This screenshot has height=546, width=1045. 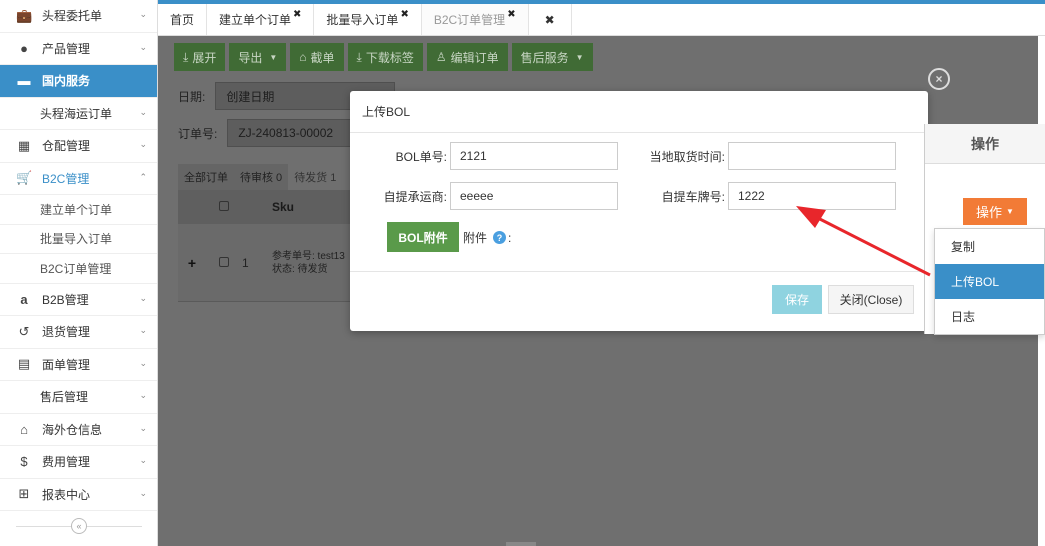 What do you see at coordinates (315, 177) in the screenshot?
I see `tab-pending-ship: 待发货 1` at bounding box center [315, 177].